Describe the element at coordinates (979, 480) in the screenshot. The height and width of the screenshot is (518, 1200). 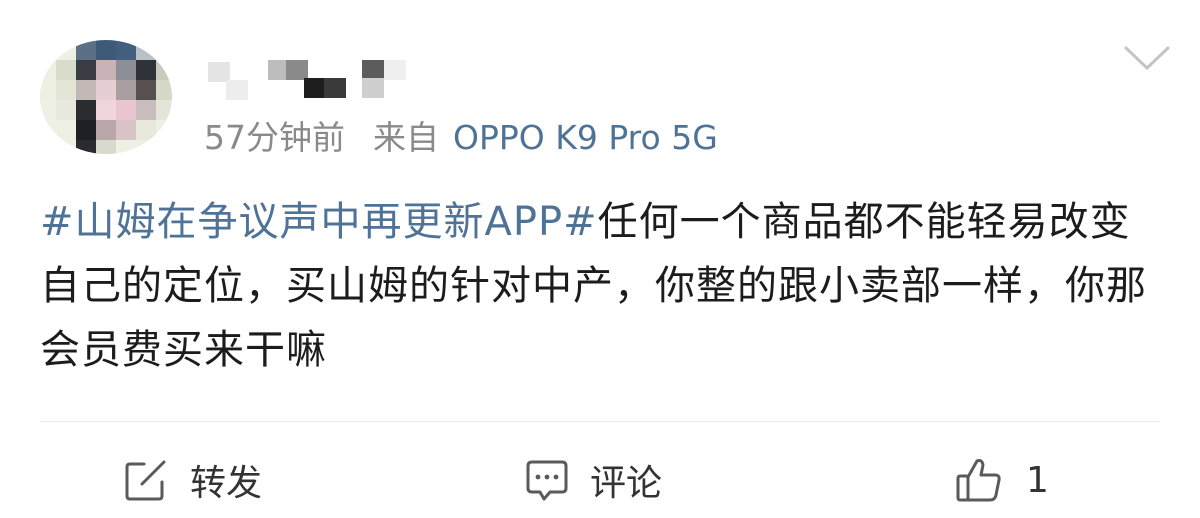
I see `thumbs-up-icon` at that location.